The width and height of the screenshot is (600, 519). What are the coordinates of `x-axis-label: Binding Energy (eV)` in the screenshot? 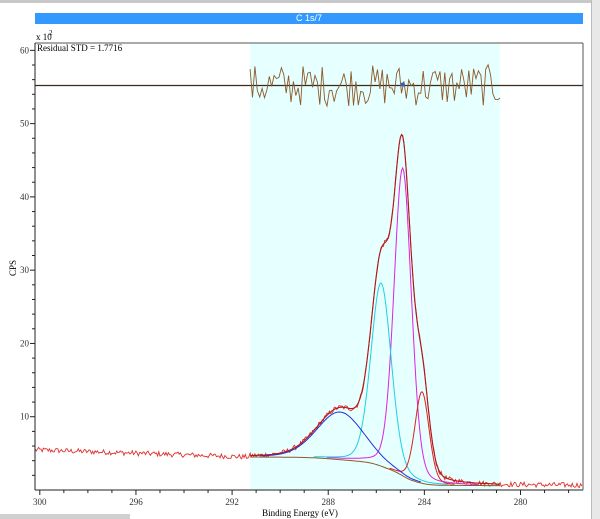 It's located at (300, 513).